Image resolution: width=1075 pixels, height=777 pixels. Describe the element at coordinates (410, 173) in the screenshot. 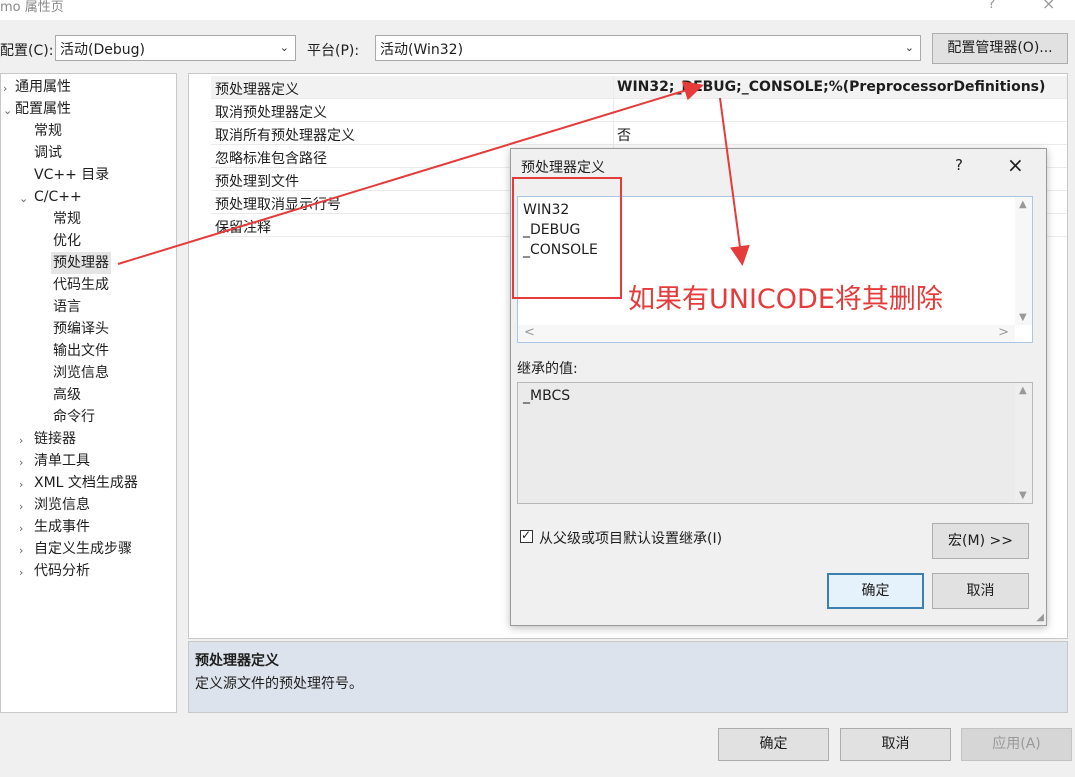

I see `annotation-arrow-to-grid` at that location.